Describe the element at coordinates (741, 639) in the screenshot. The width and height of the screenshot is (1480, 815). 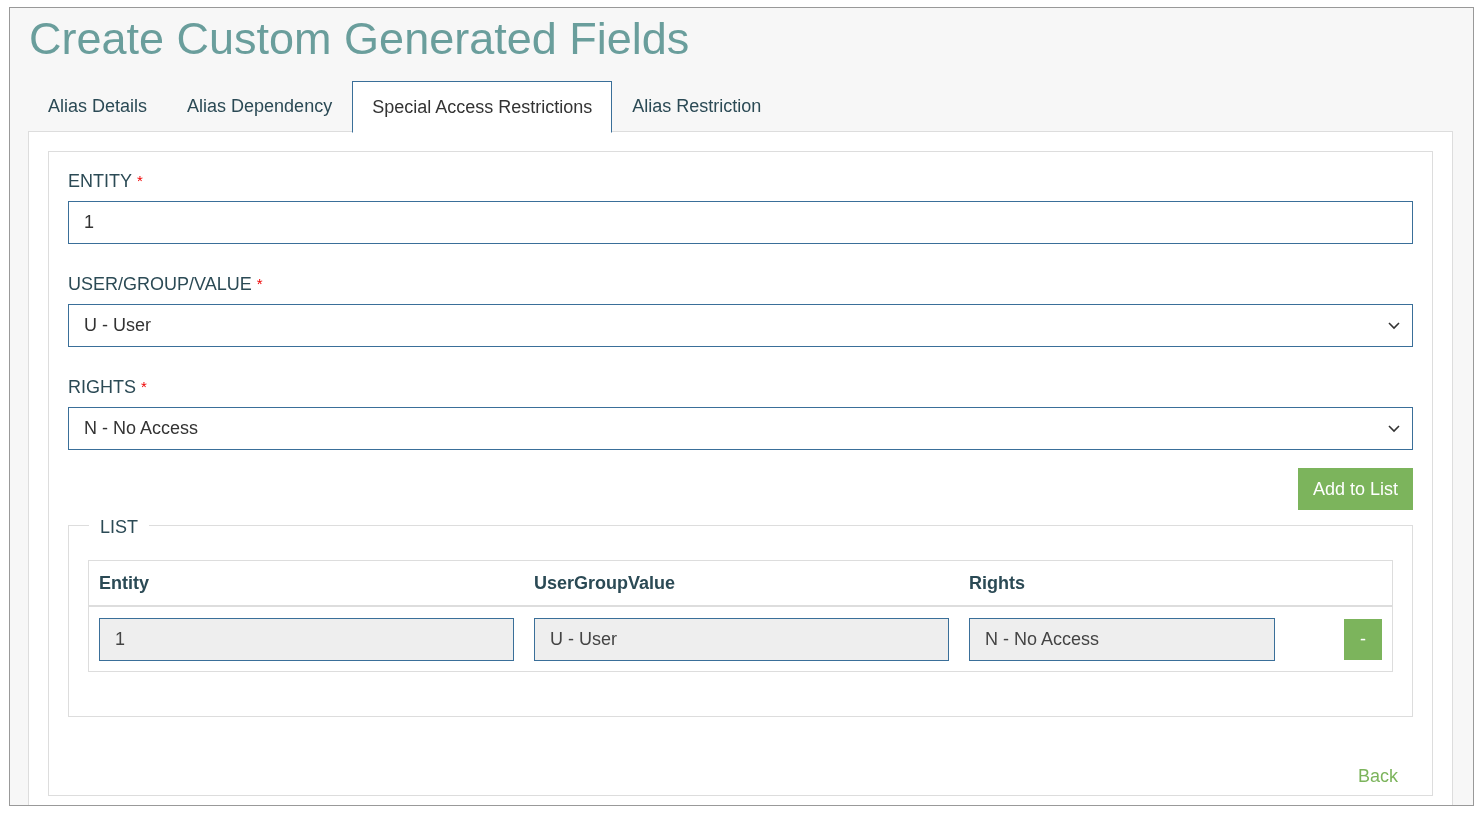
I see `readonly-field: U - User` at that location.